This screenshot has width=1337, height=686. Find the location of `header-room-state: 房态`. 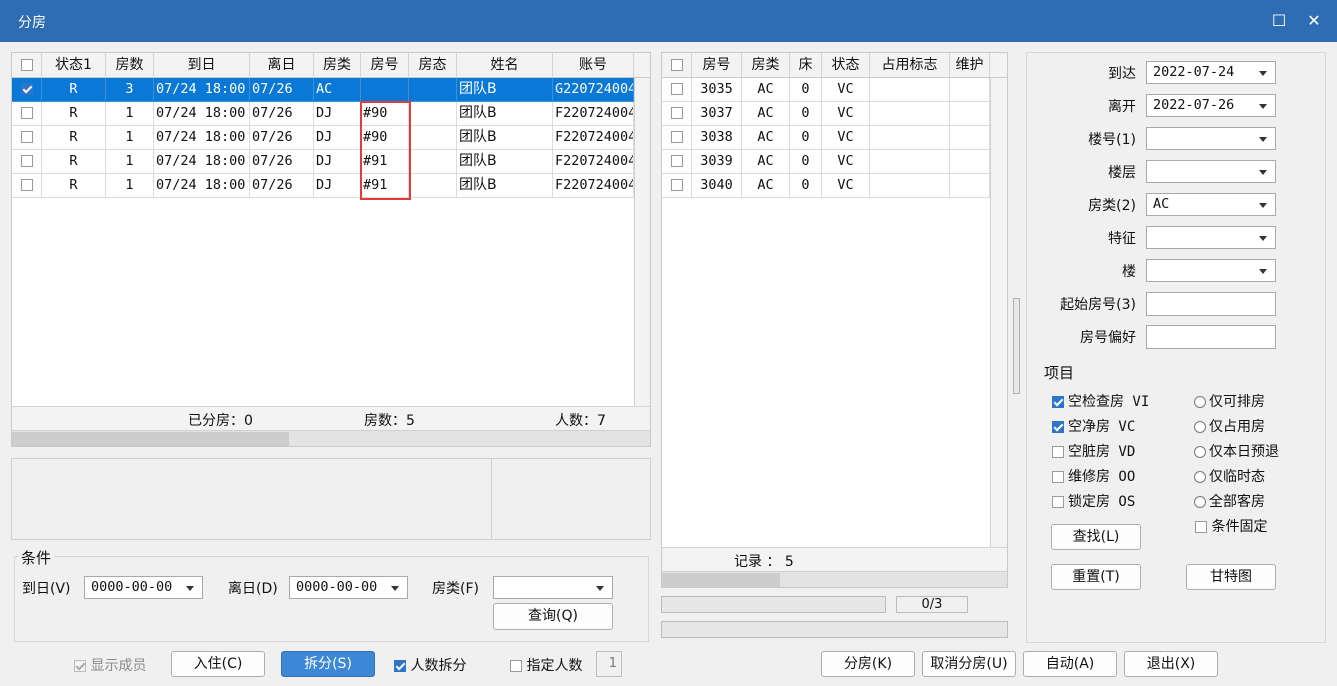

header-room-state: 房态 is located at coordinates (433, 65).